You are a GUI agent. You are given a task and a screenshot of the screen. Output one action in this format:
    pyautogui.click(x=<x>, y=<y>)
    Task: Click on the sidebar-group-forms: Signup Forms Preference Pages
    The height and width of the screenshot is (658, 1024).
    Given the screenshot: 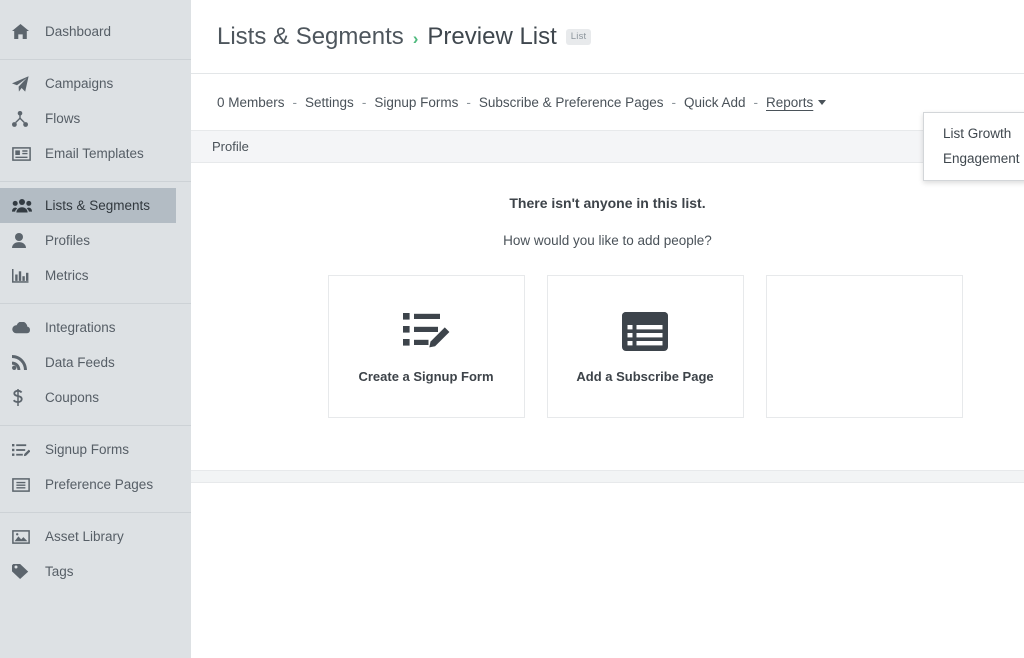 What is the action you would take?
    pyautogui.click(x=95, y=469)
    